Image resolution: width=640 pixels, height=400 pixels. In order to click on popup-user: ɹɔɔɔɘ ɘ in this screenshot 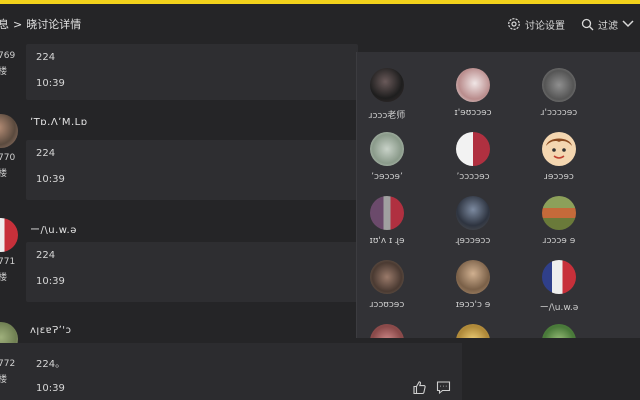, I will do `click(559, 221)`.